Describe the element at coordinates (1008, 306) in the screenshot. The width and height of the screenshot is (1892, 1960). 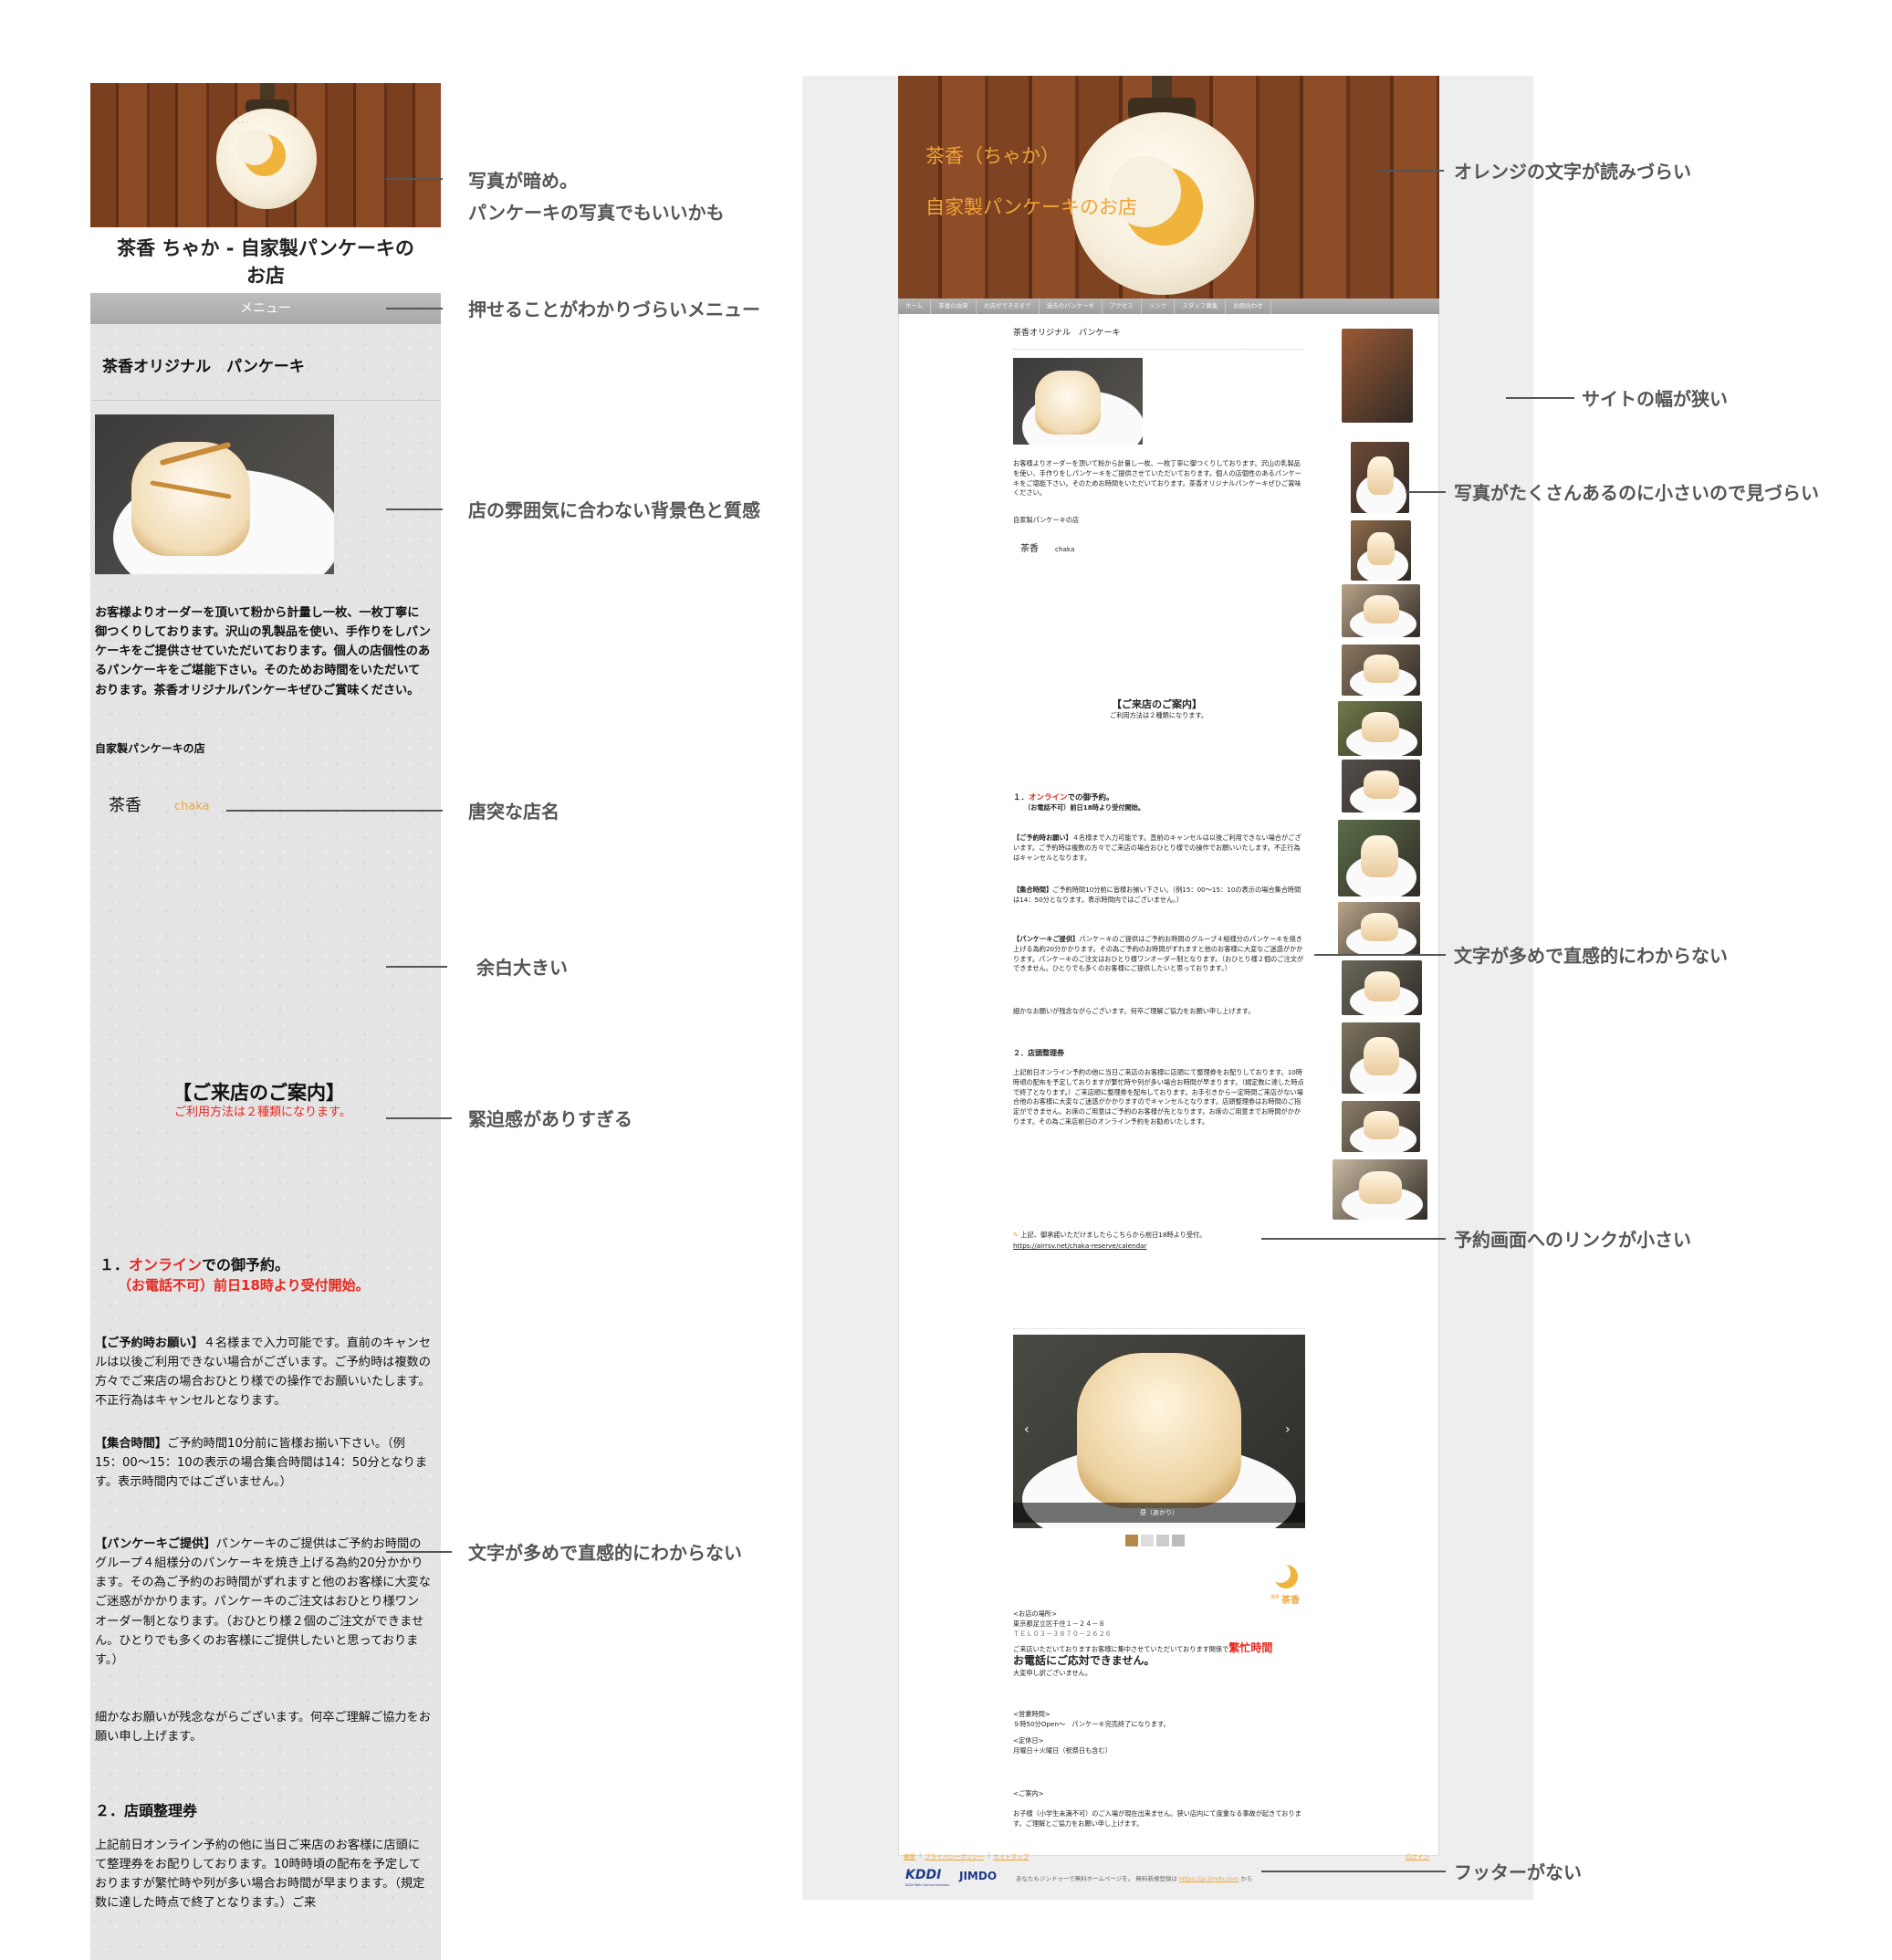
I see `nav-item-2: お店ができるまで` at that location.